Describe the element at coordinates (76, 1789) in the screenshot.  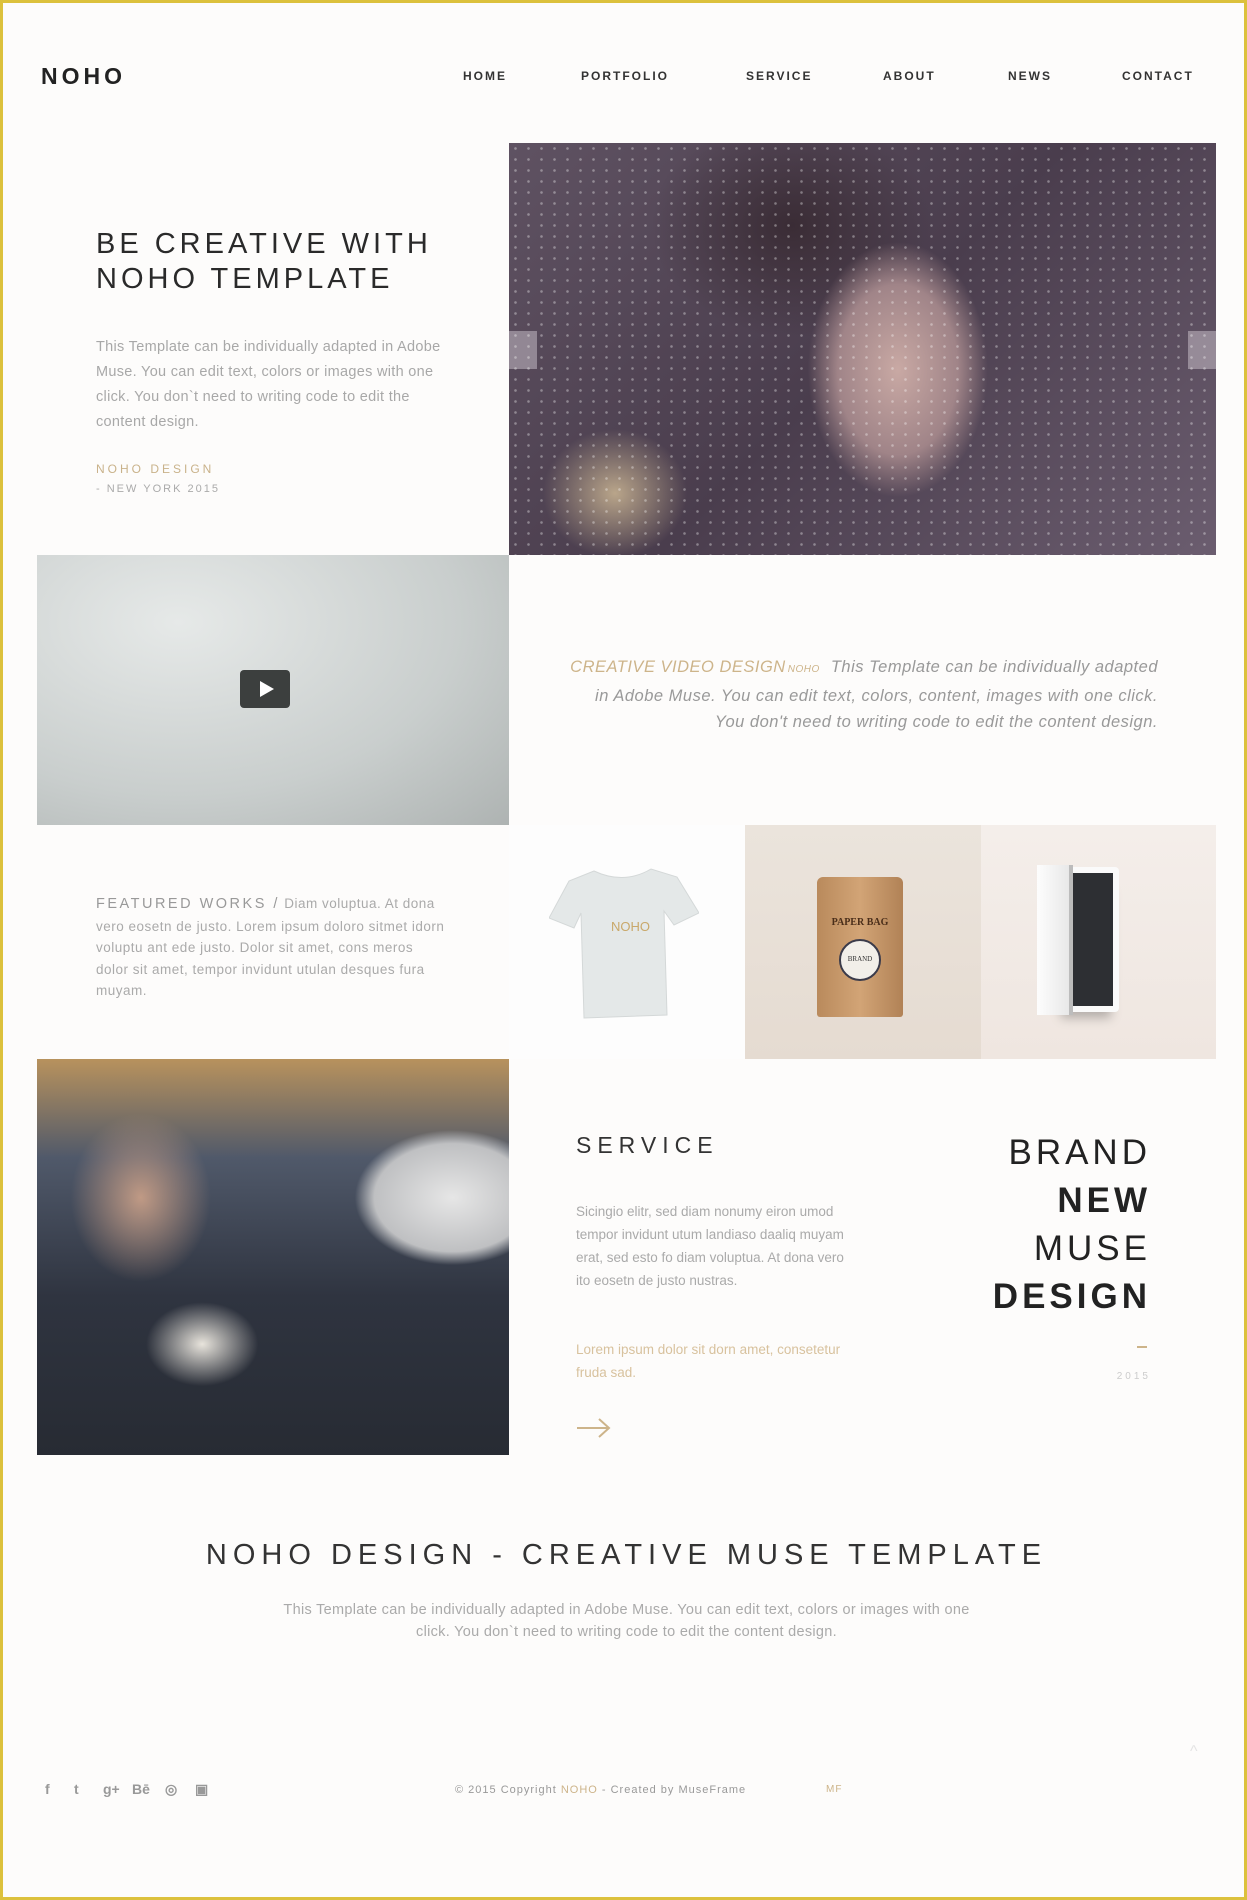
I see `twitter-icon: t` at that location.